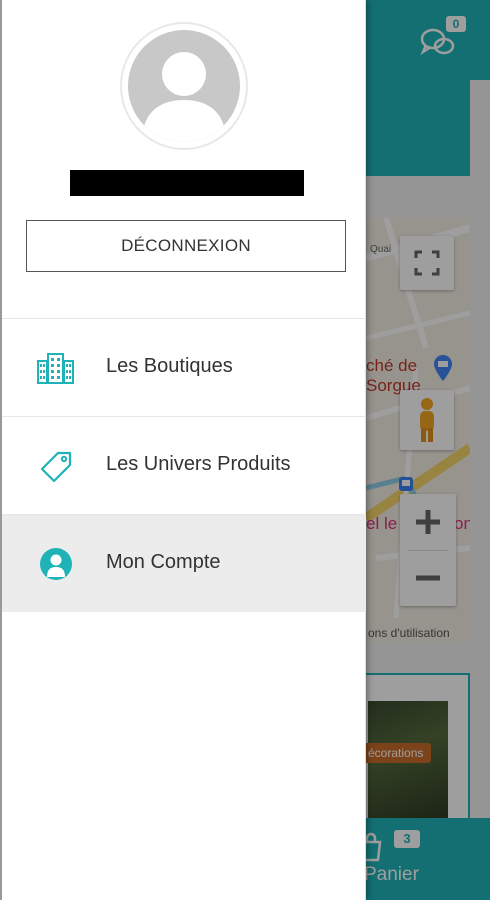 Image resolution: width=490 pixels, height=900 pixels. What do you see at coordinates (186, 246) in the screenshot?
I see `logout-button: DÉCONNEXION` at bounding box center [186, 246].